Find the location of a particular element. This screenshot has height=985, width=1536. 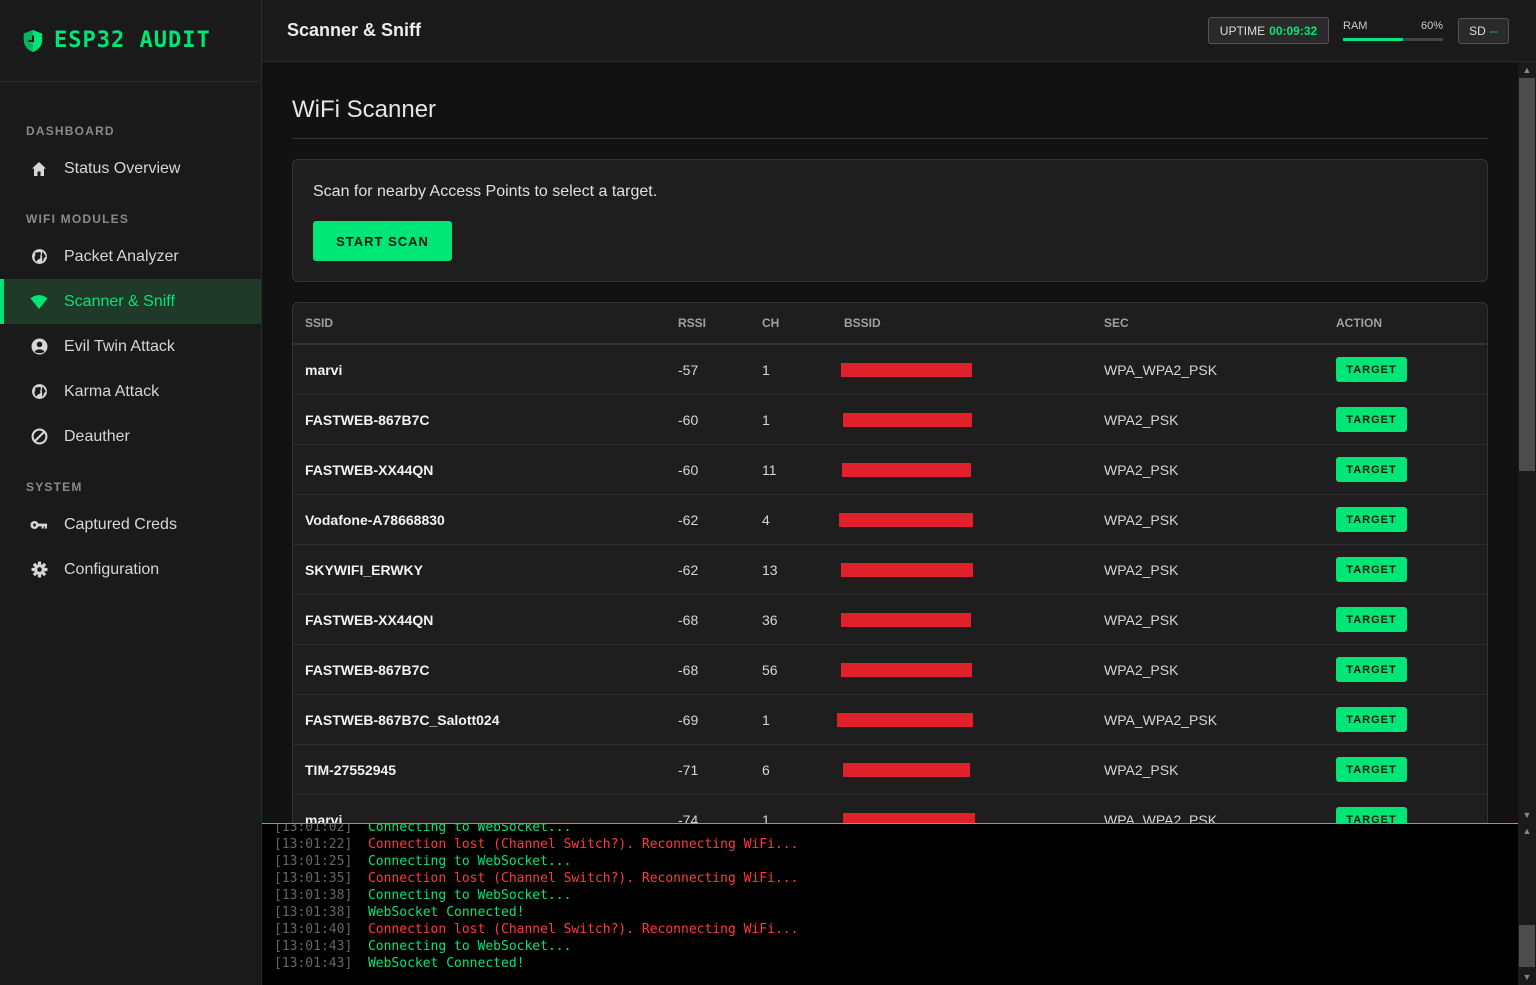

table-row: marvi -57 1 WPA_WPA2_PSK TARGET is located at coordinates (890, 370).